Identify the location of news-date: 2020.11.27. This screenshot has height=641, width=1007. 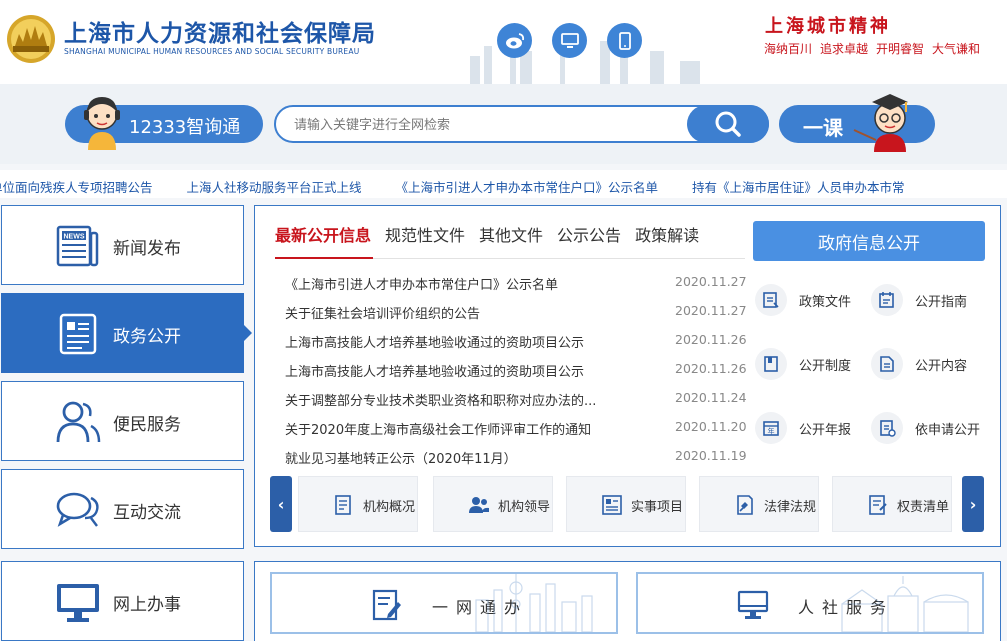
(711, 310).